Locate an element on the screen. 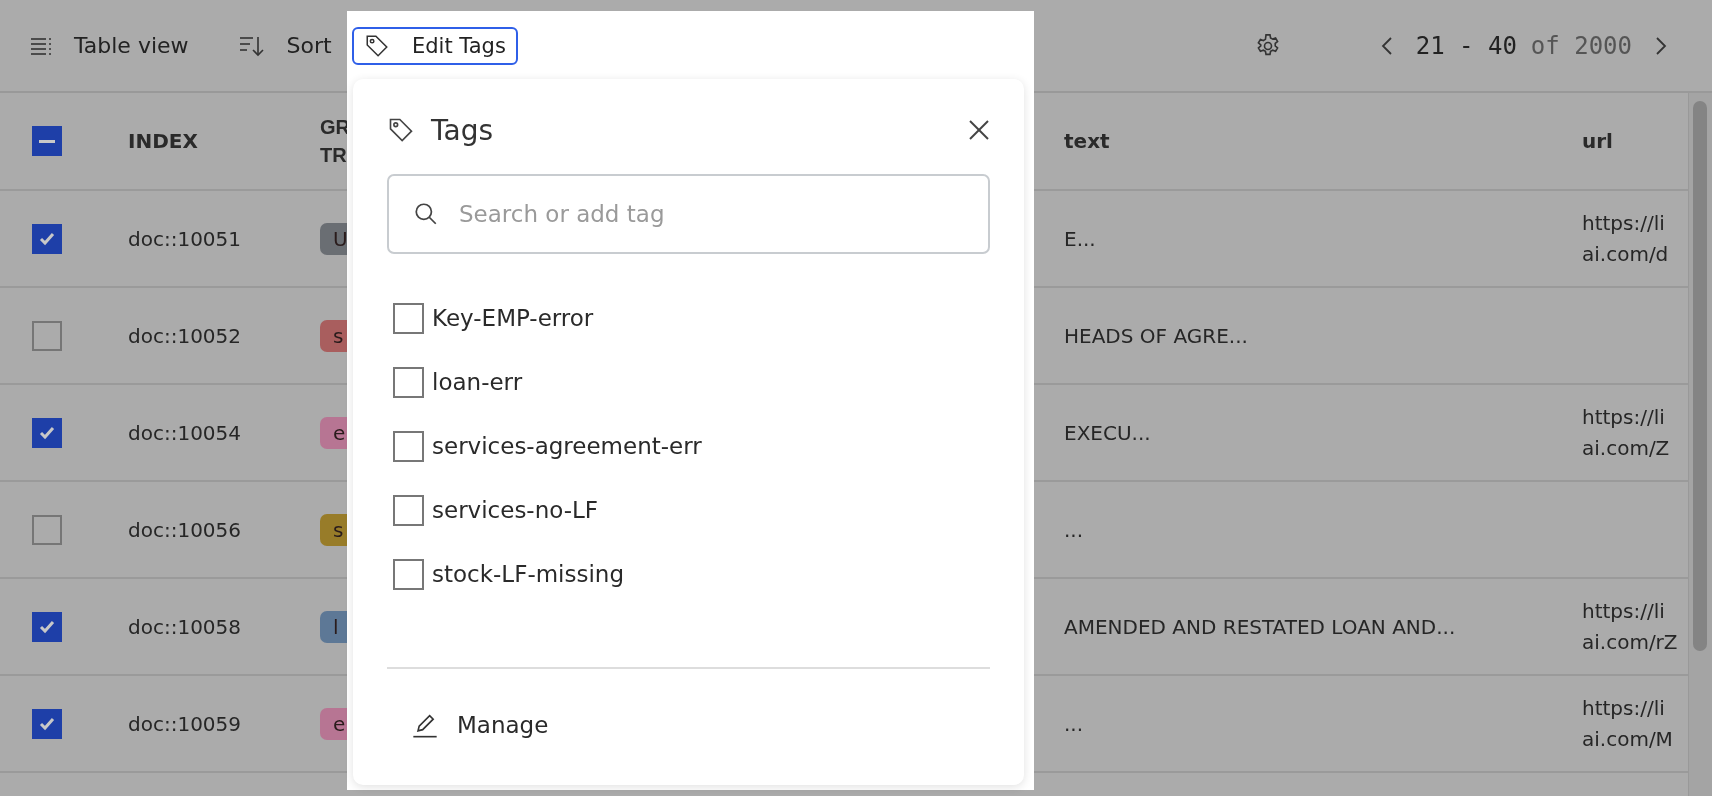 This screenshot has height=796, width=1712. column-header: text is located at coordinates (1087, 141).